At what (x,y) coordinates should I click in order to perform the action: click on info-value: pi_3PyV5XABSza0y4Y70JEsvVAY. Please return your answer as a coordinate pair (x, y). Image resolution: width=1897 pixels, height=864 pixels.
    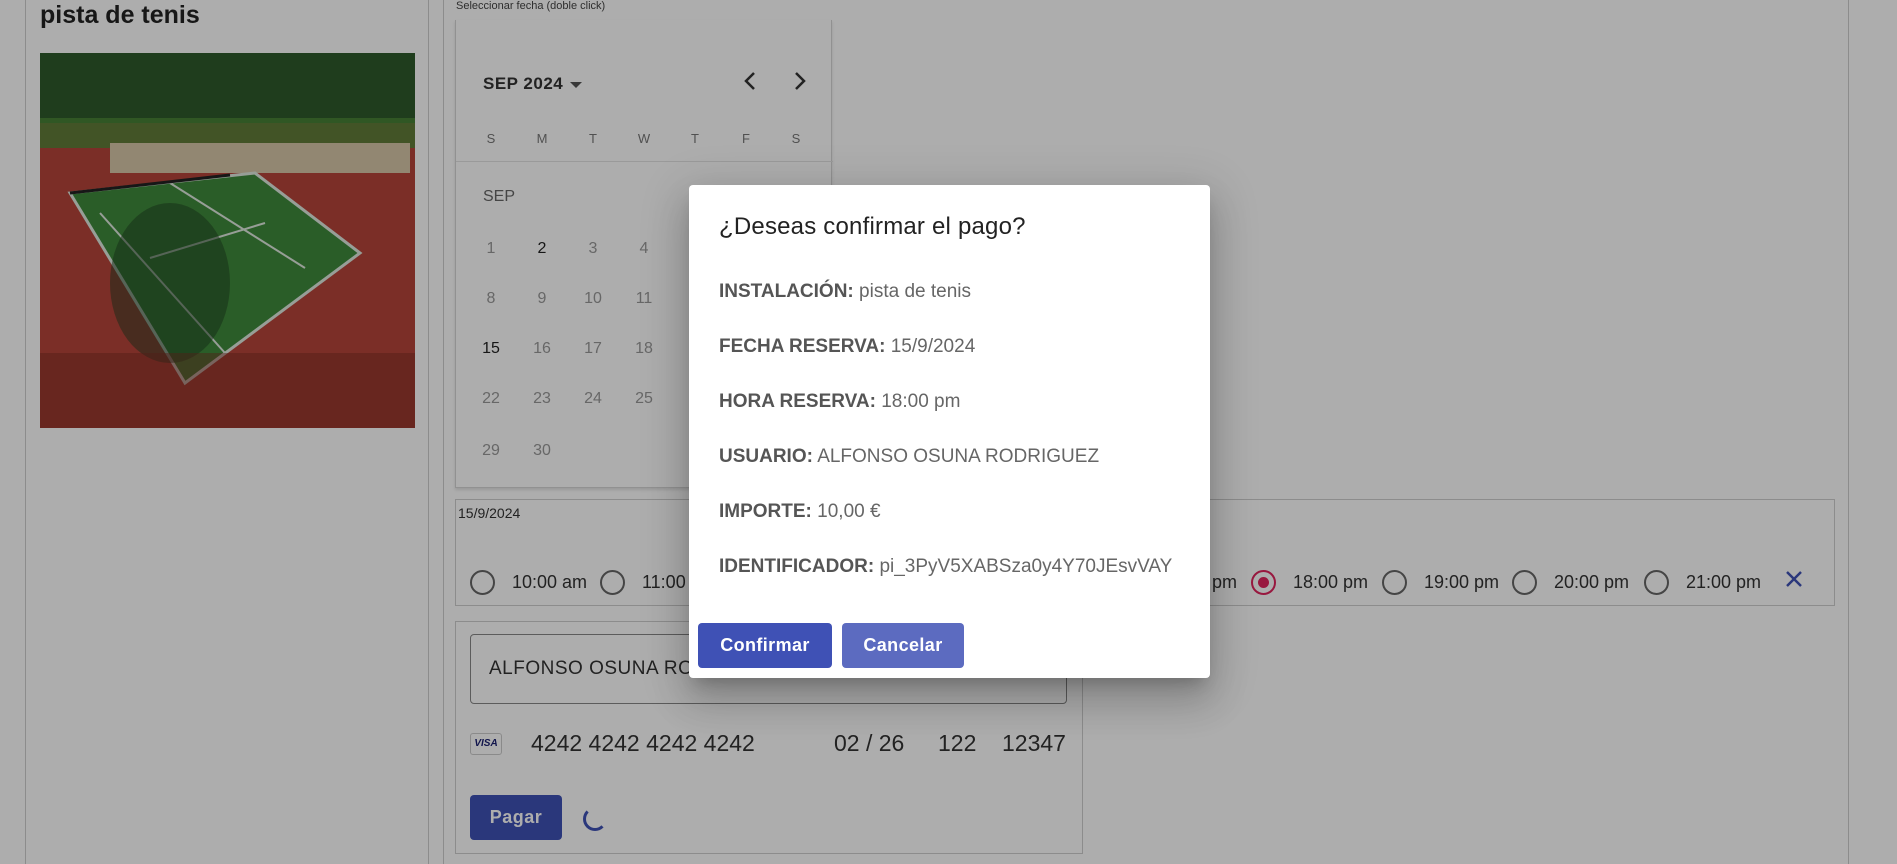
    Looking at the image, I should click on (1026, 566).